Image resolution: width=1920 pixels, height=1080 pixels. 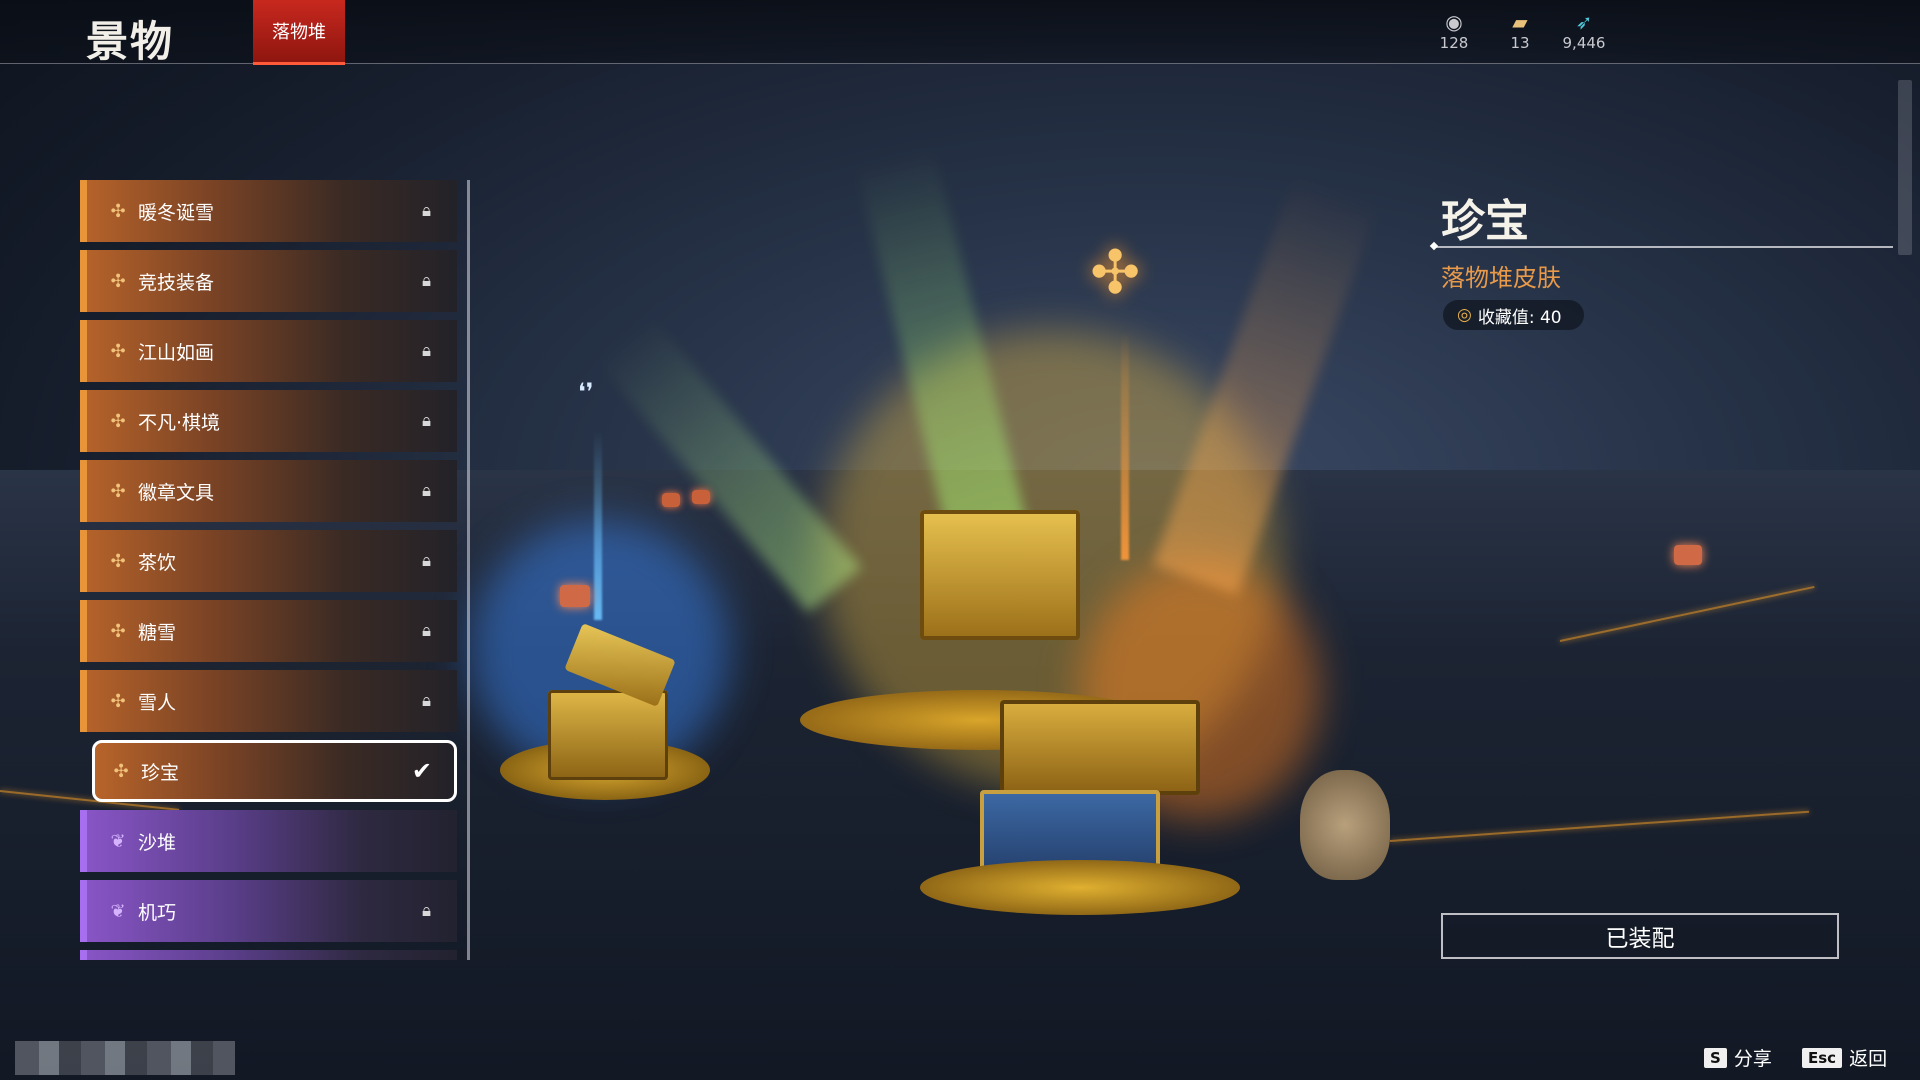 I want to click on equip-button: 已装配, so click(x=1640, y=936).